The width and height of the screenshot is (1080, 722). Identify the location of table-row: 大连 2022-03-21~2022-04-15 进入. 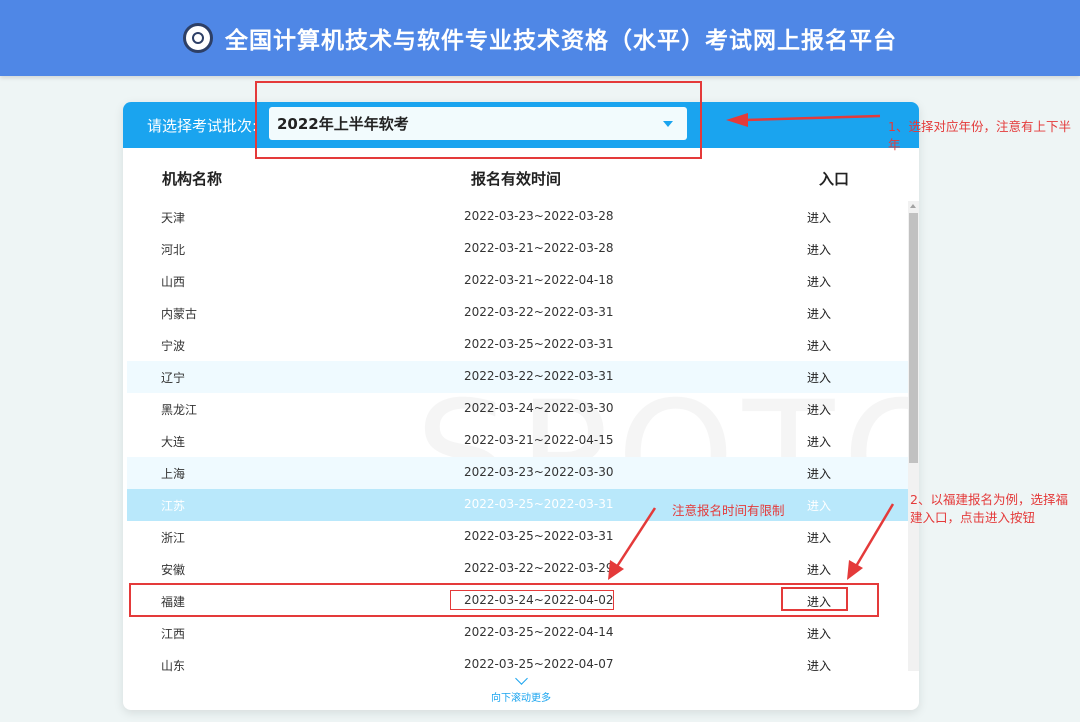
(518, 441).